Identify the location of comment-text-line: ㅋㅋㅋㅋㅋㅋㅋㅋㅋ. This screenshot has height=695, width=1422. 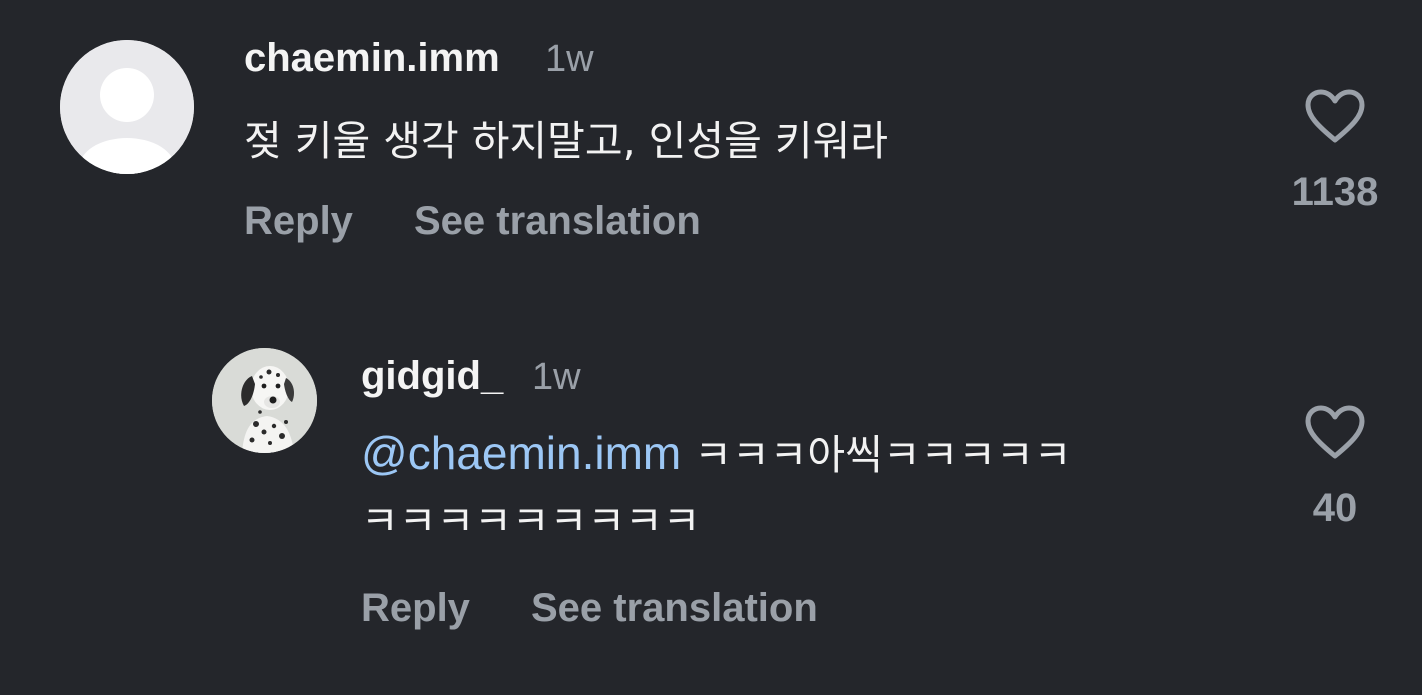
(531, 521).